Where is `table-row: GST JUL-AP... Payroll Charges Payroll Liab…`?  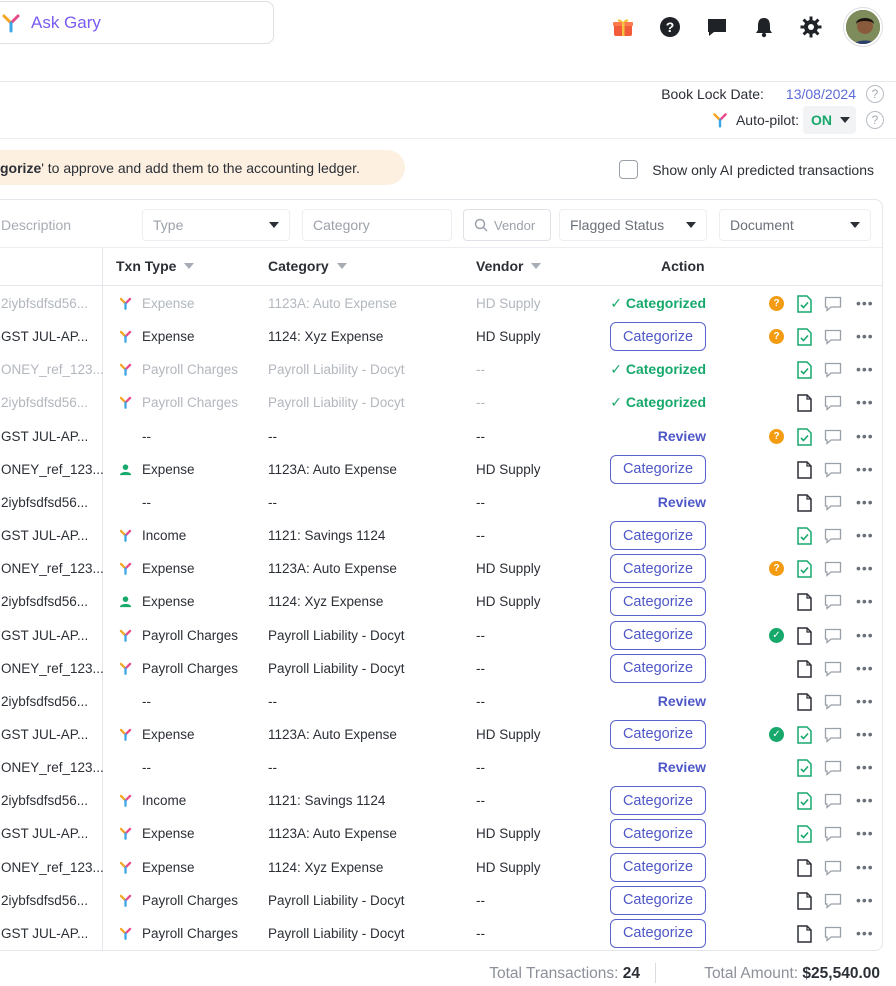 table-row: GST JUL-AP... Payroll Charges Payroll Liab… is located at coordinates (441, 933).